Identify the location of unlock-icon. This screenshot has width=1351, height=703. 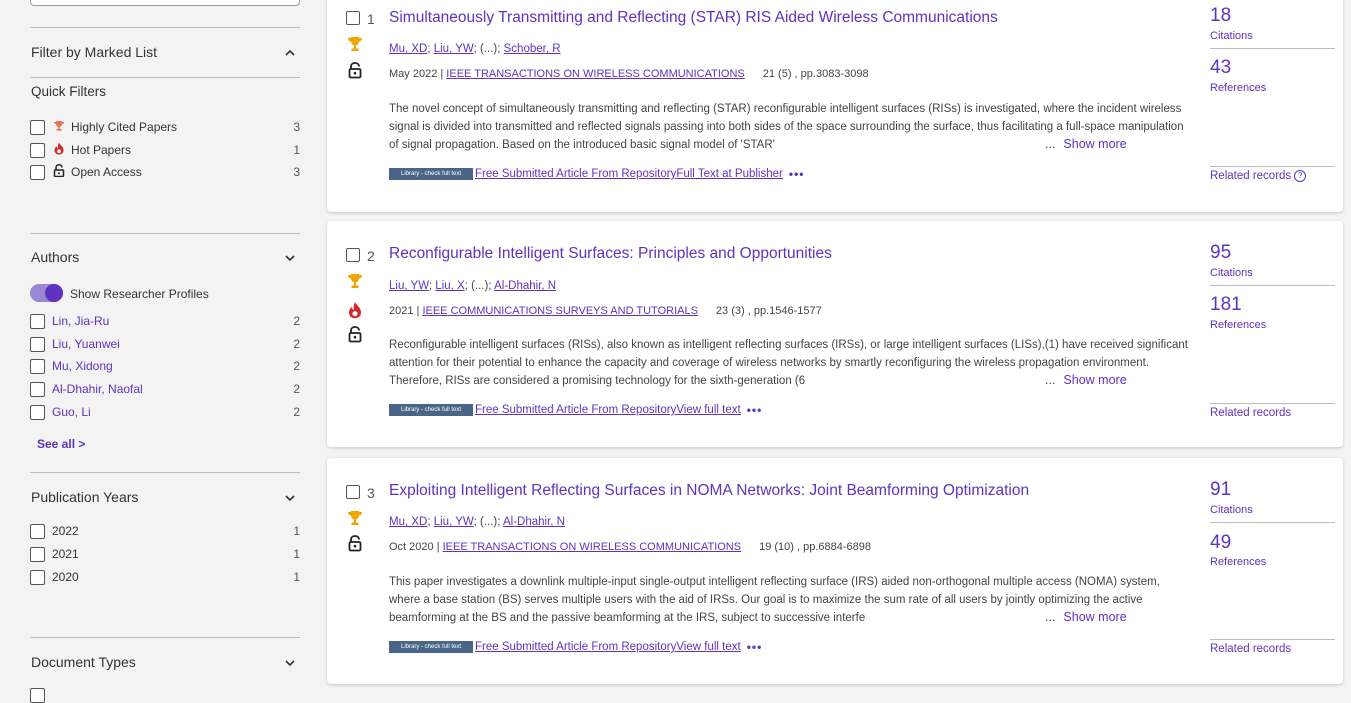
(355, 543).